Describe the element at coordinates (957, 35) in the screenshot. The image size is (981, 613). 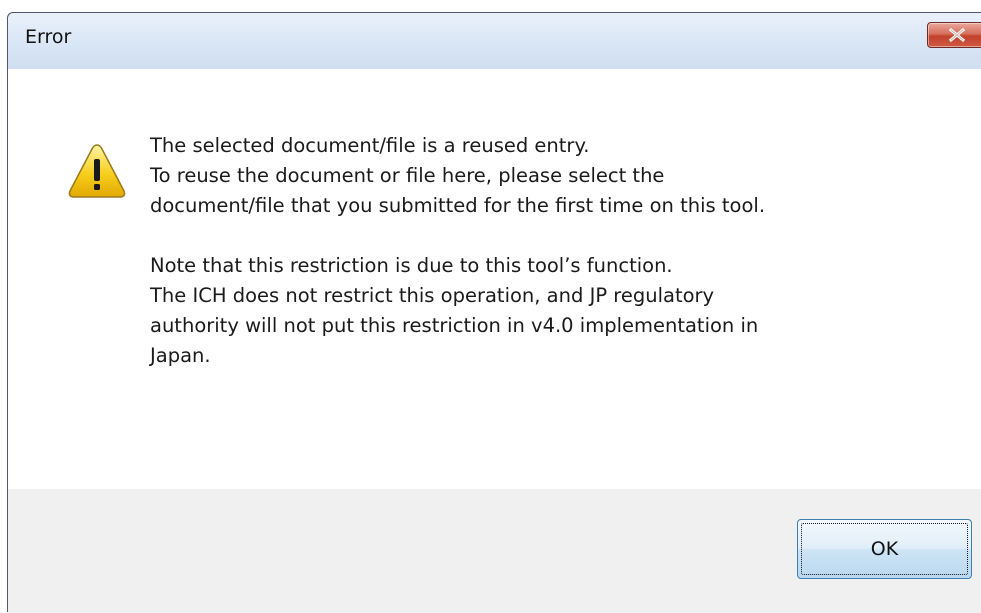
I see `close-icon` at that location.